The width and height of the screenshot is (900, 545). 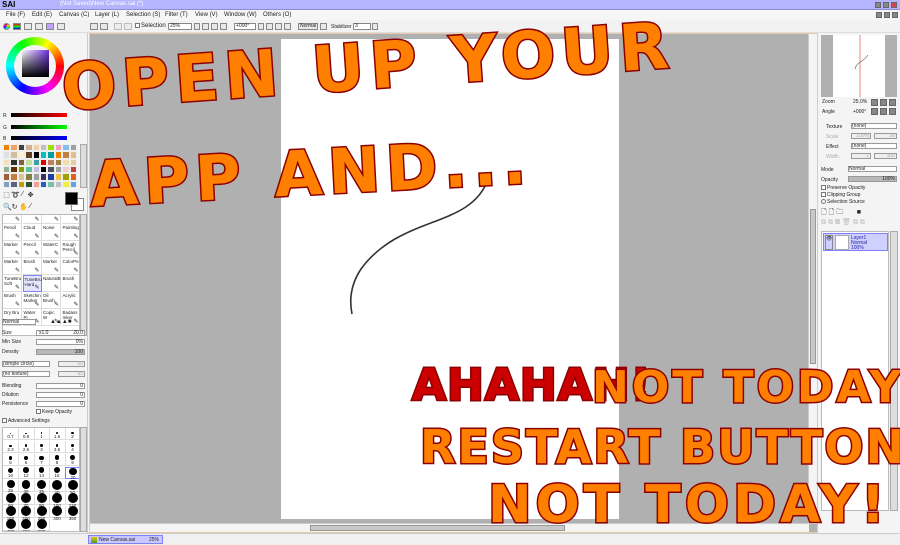 I want to click on zoom-out-button, so click(x=205, y=26).